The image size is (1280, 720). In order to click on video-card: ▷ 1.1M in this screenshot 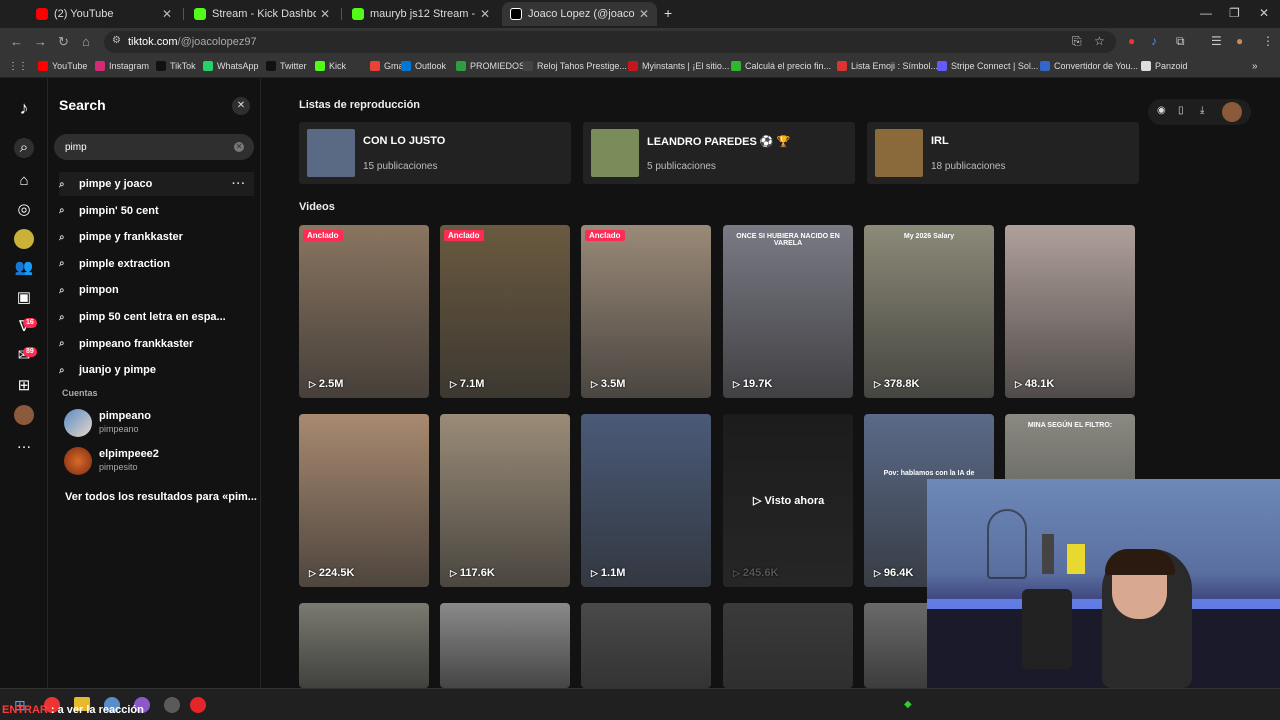, I will do `click(646, 500)`.